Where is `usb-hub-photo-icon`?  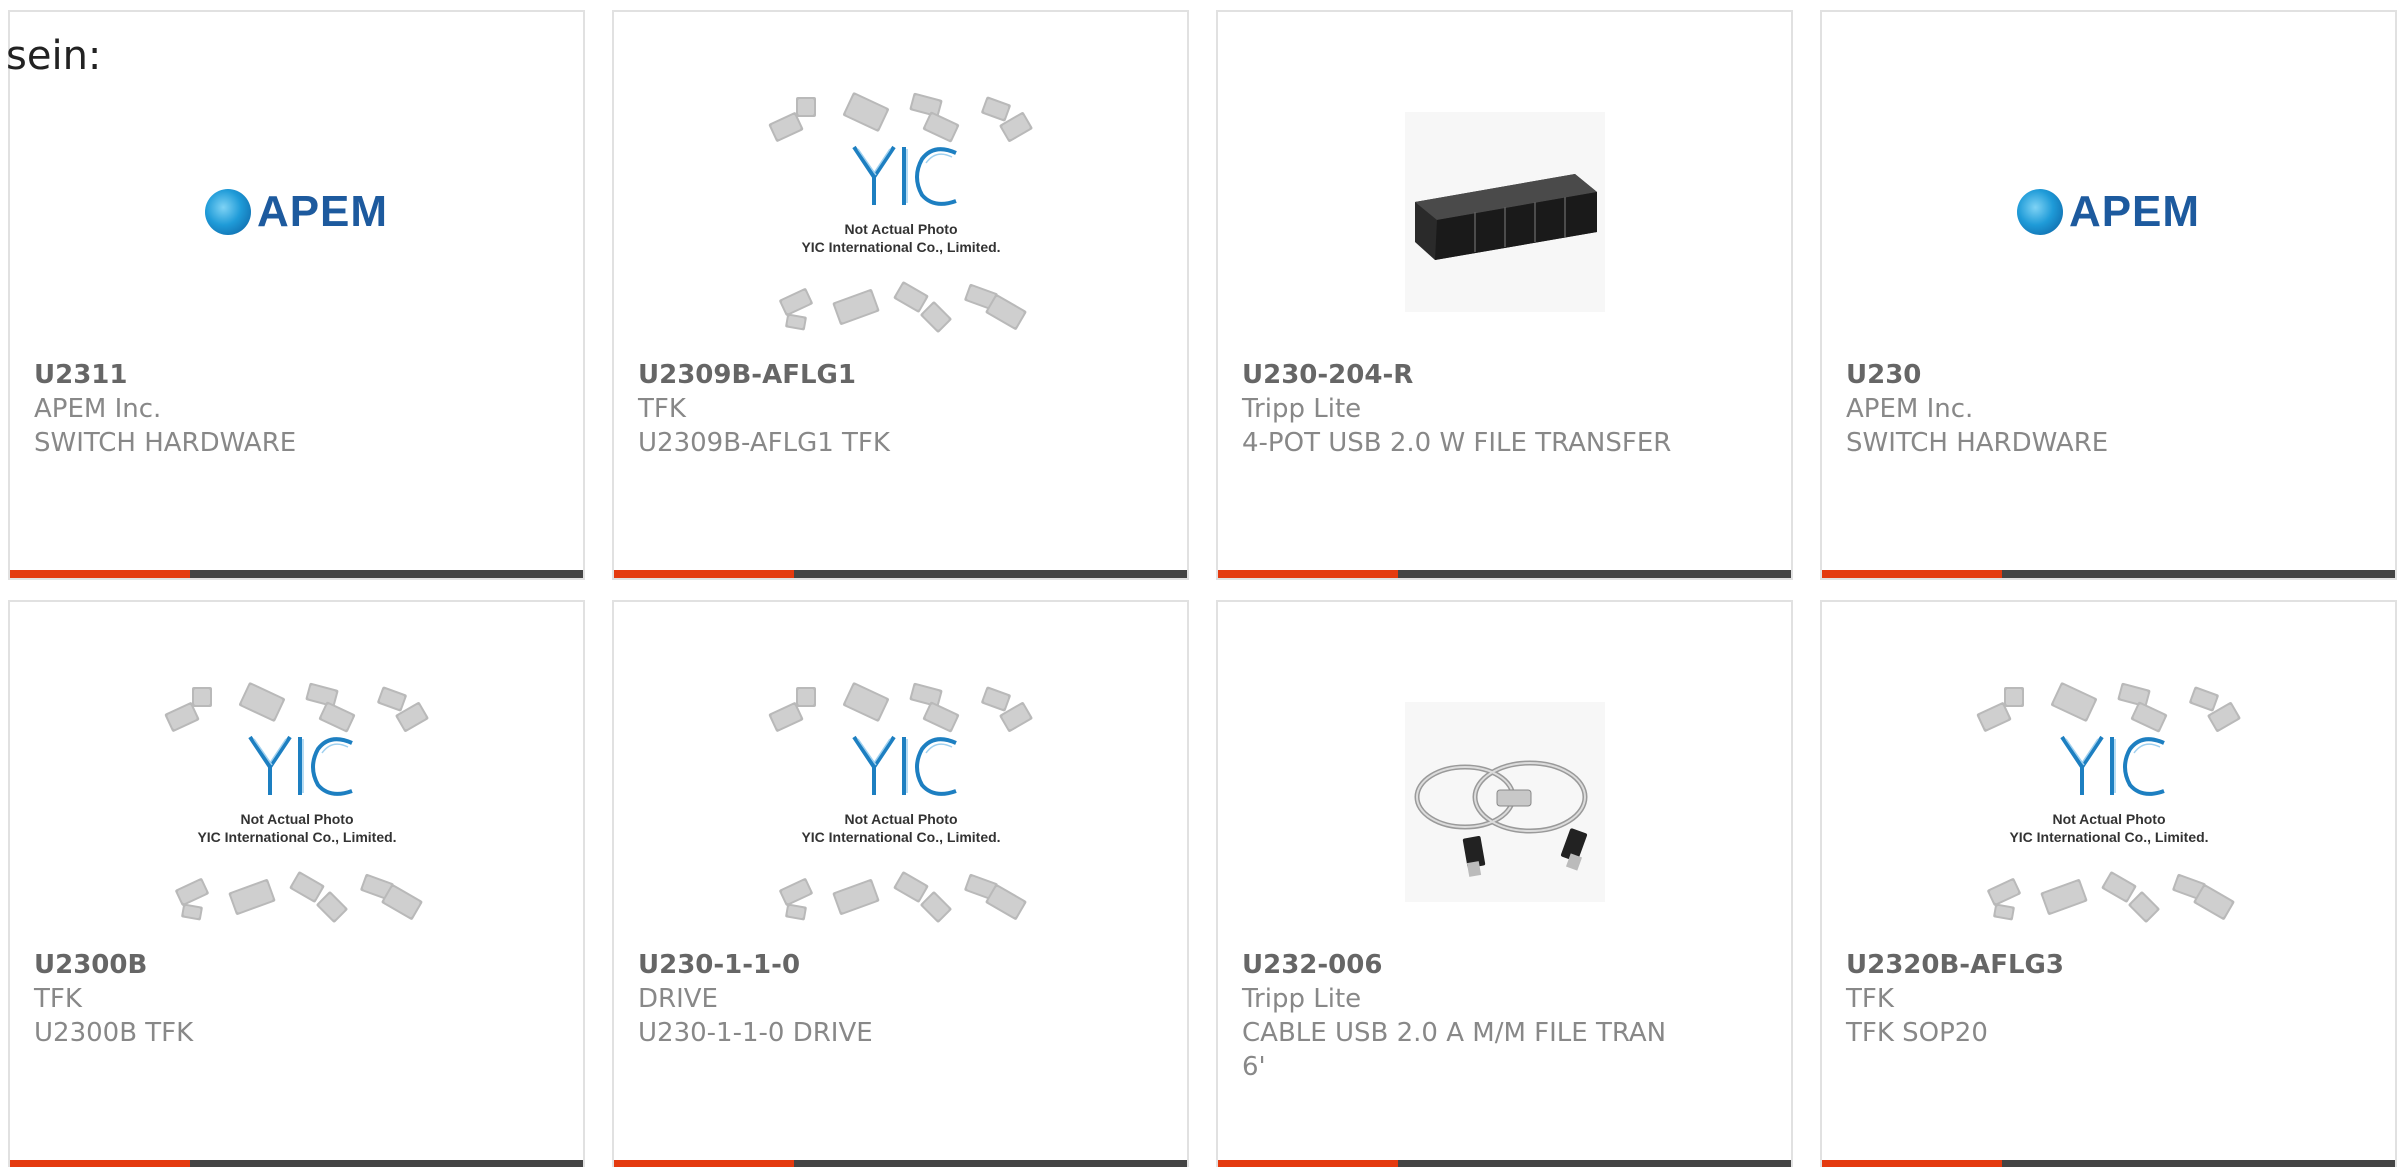 usb-hub-photo-icon is located at coordinates (1504, 212).